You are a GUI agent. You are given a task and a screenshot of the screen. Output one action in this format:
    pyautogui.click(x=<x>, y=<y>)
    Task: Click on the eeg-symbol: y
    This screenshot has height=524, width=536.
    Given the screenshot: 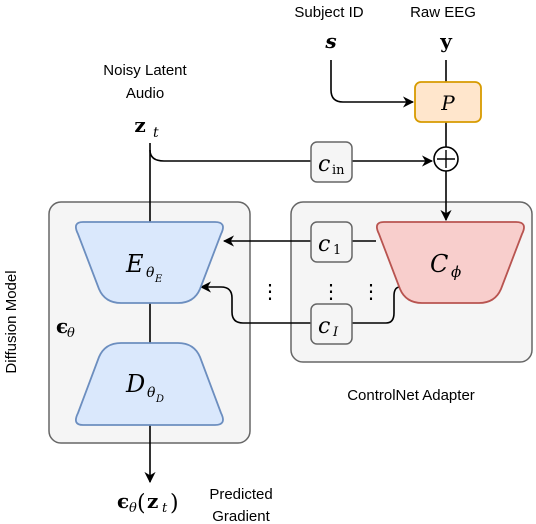 What is the action you would take?
    pyautogui.click(x=446, y=41)
    